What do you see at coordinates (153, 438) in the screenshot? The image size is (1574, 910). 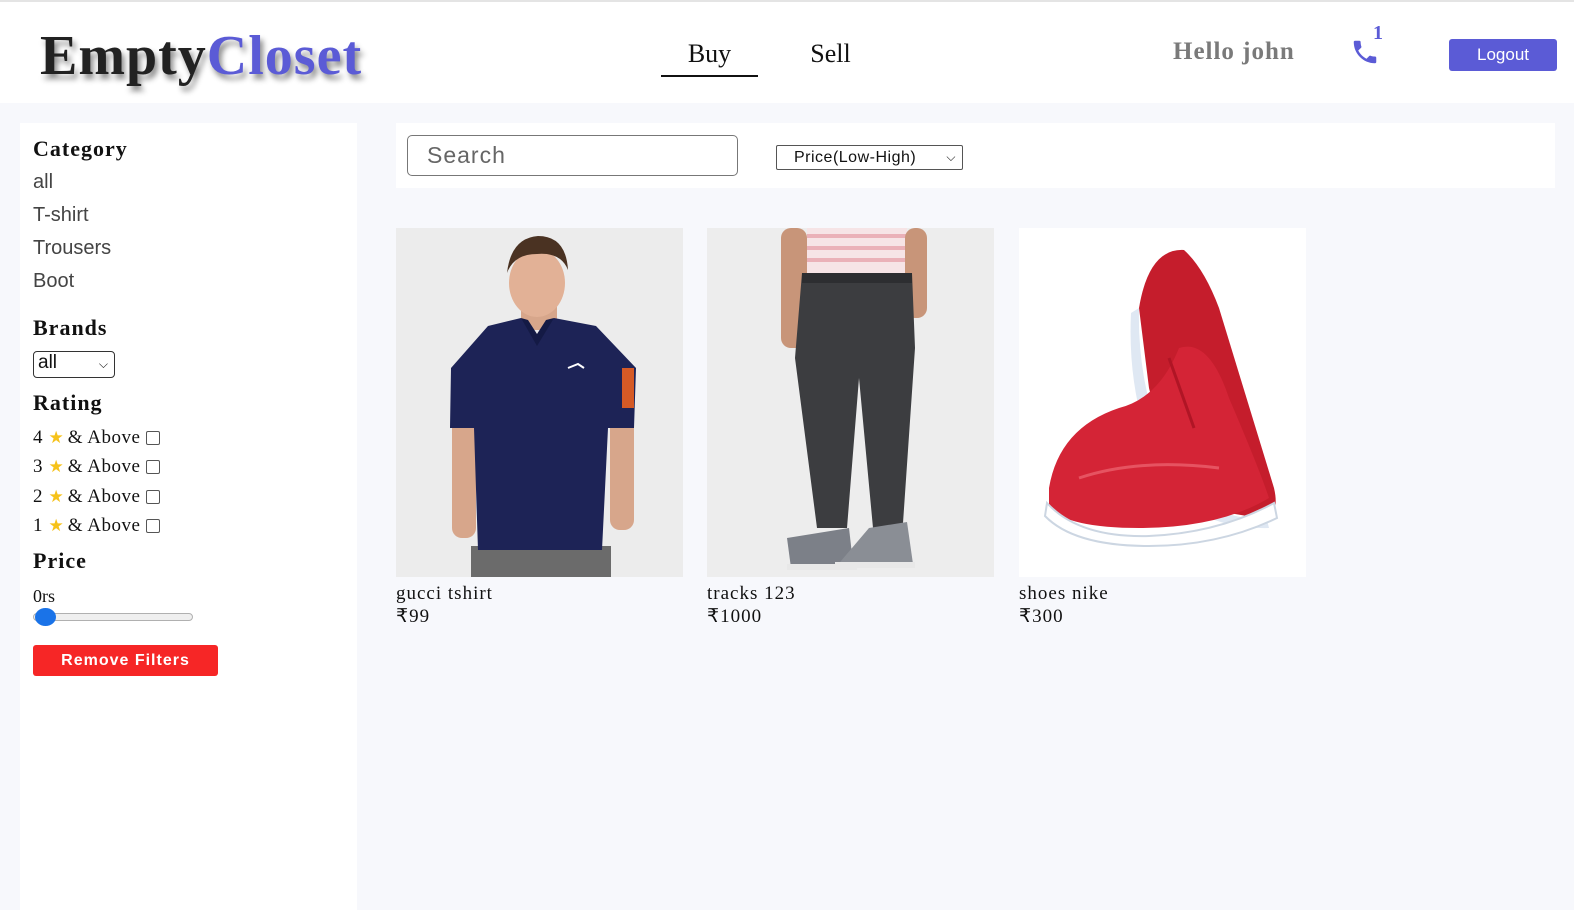 I see `rating-4-checkbox` at bounding box center [153, 438].